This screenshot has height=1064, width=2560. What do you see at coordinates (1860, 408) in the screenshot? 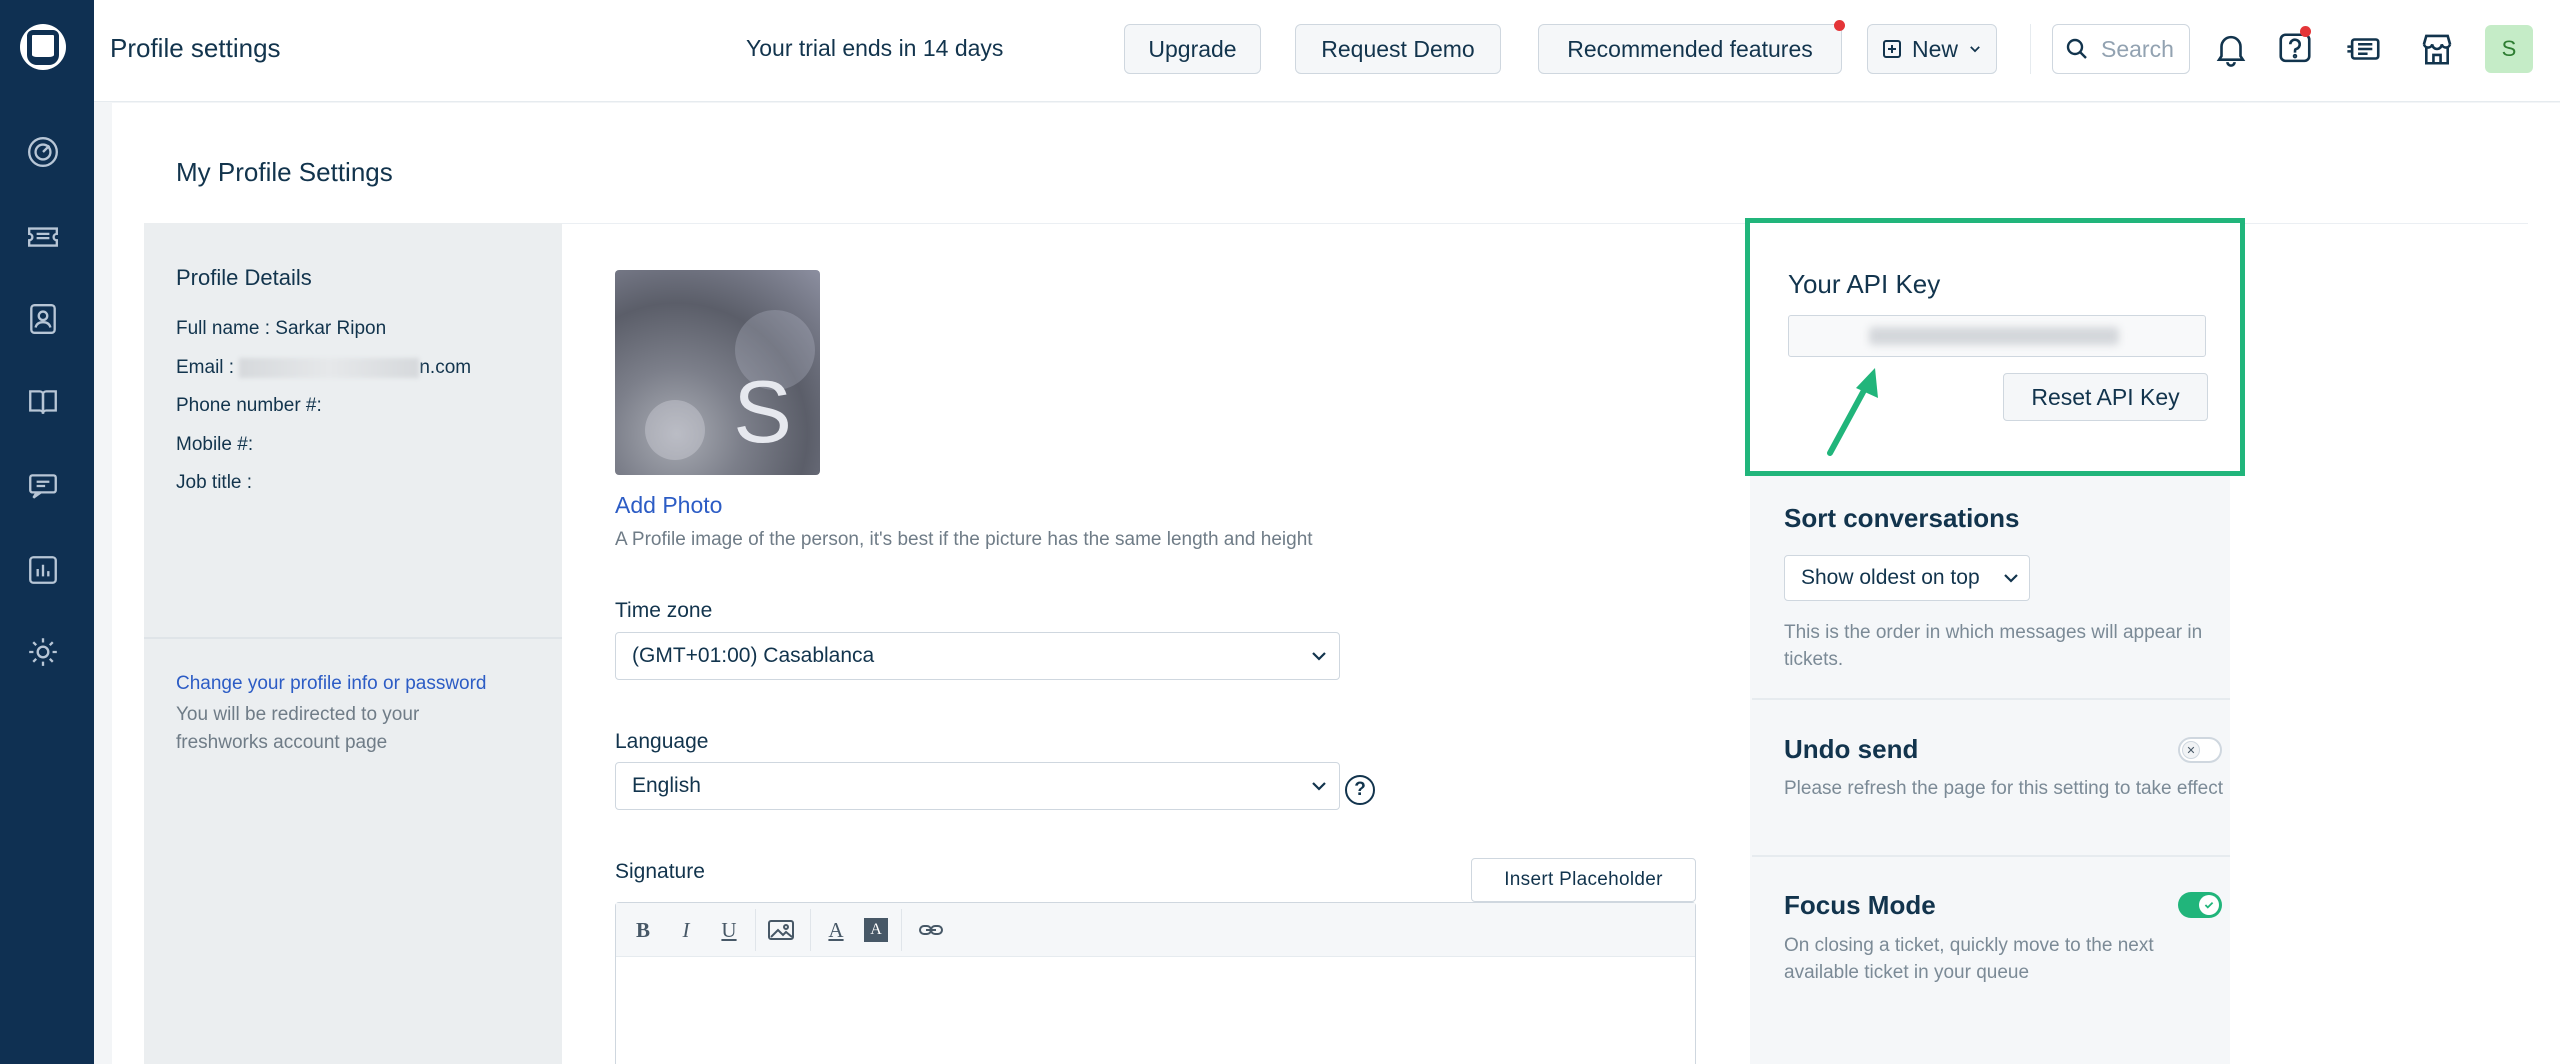
I see `pointer-arrow-icon` at bounding box center [1860, 408].